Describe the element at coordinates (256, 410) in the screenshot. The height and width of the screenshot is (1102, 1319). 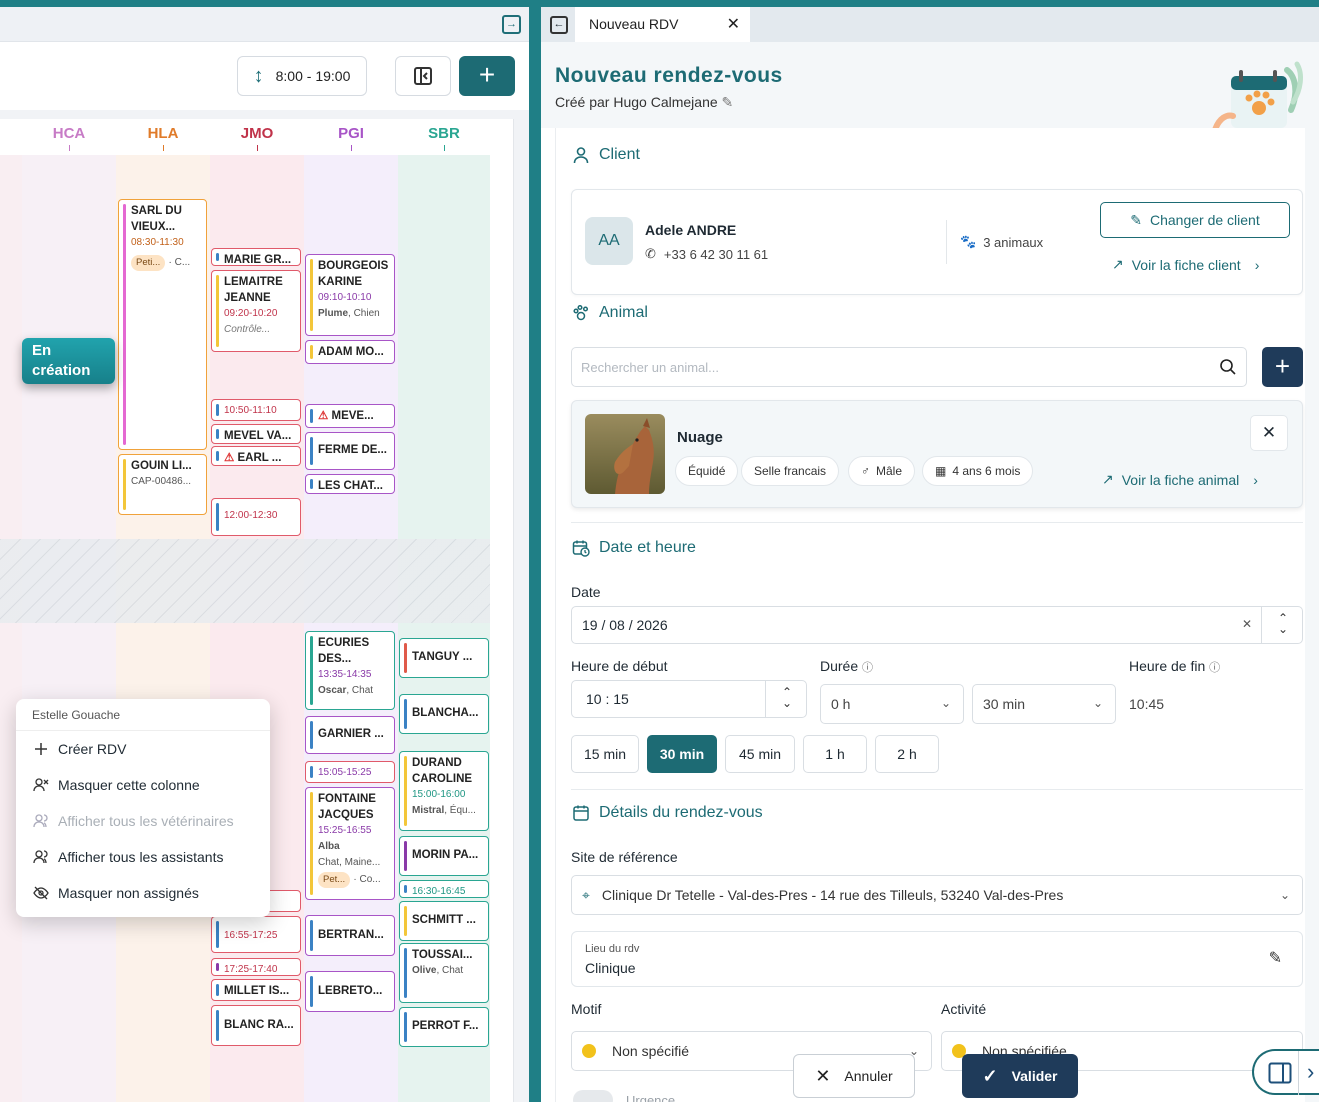
I see `appointment-card: 10:50-11:10` at that location.